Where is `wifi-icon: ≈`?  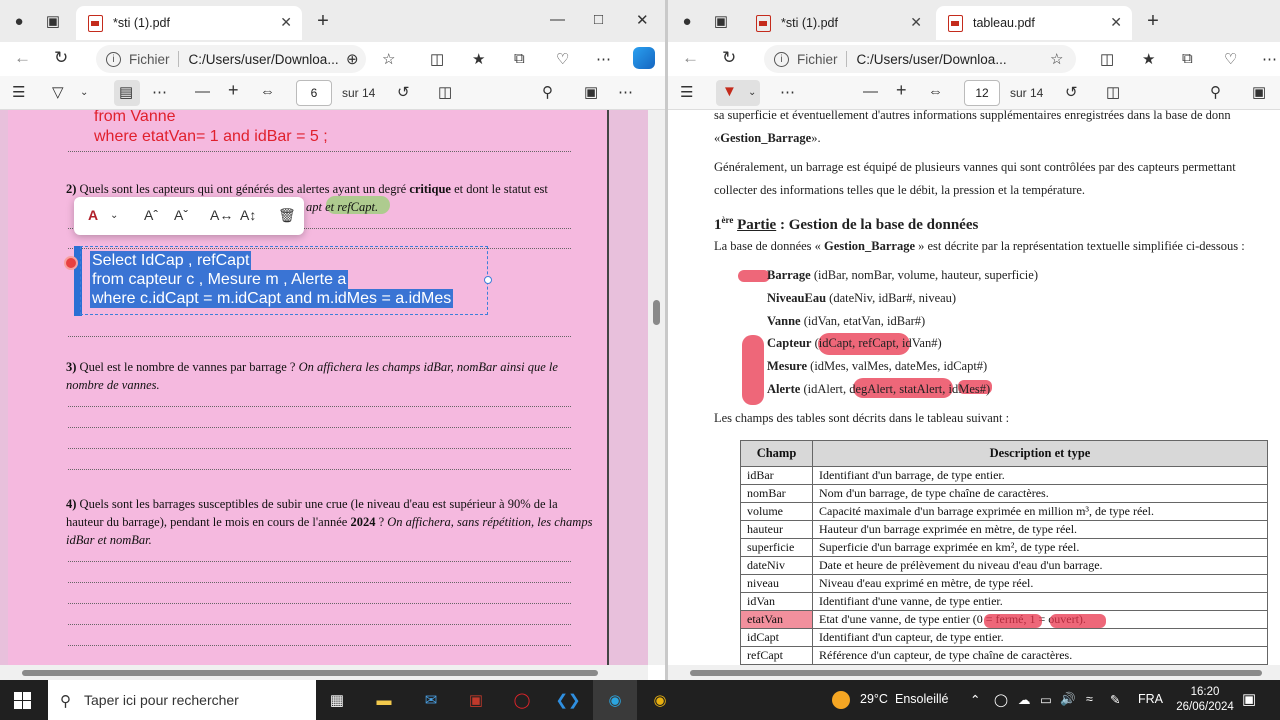
wifi-icon: ≈ is located at coordinates (1089, 699).